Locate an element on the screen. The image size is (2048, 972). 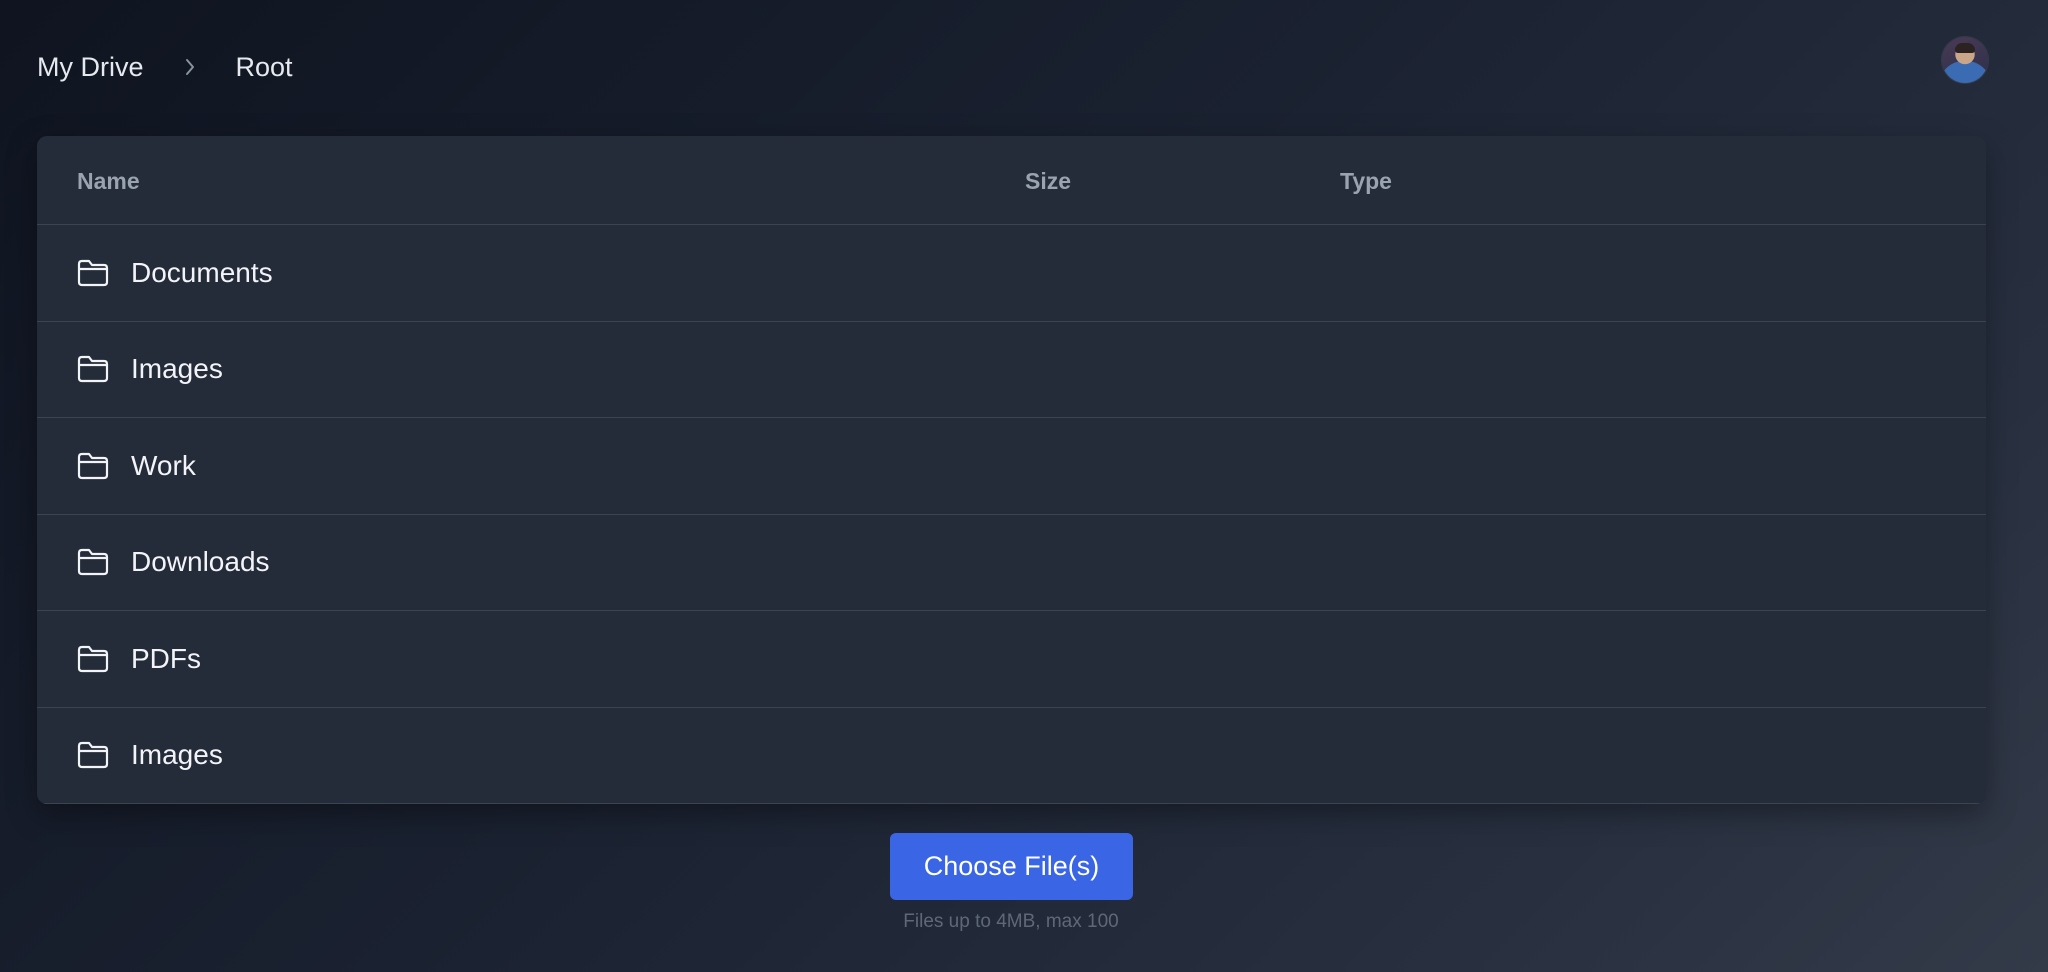
header-size: Size is located at coordinates (1048, 181).